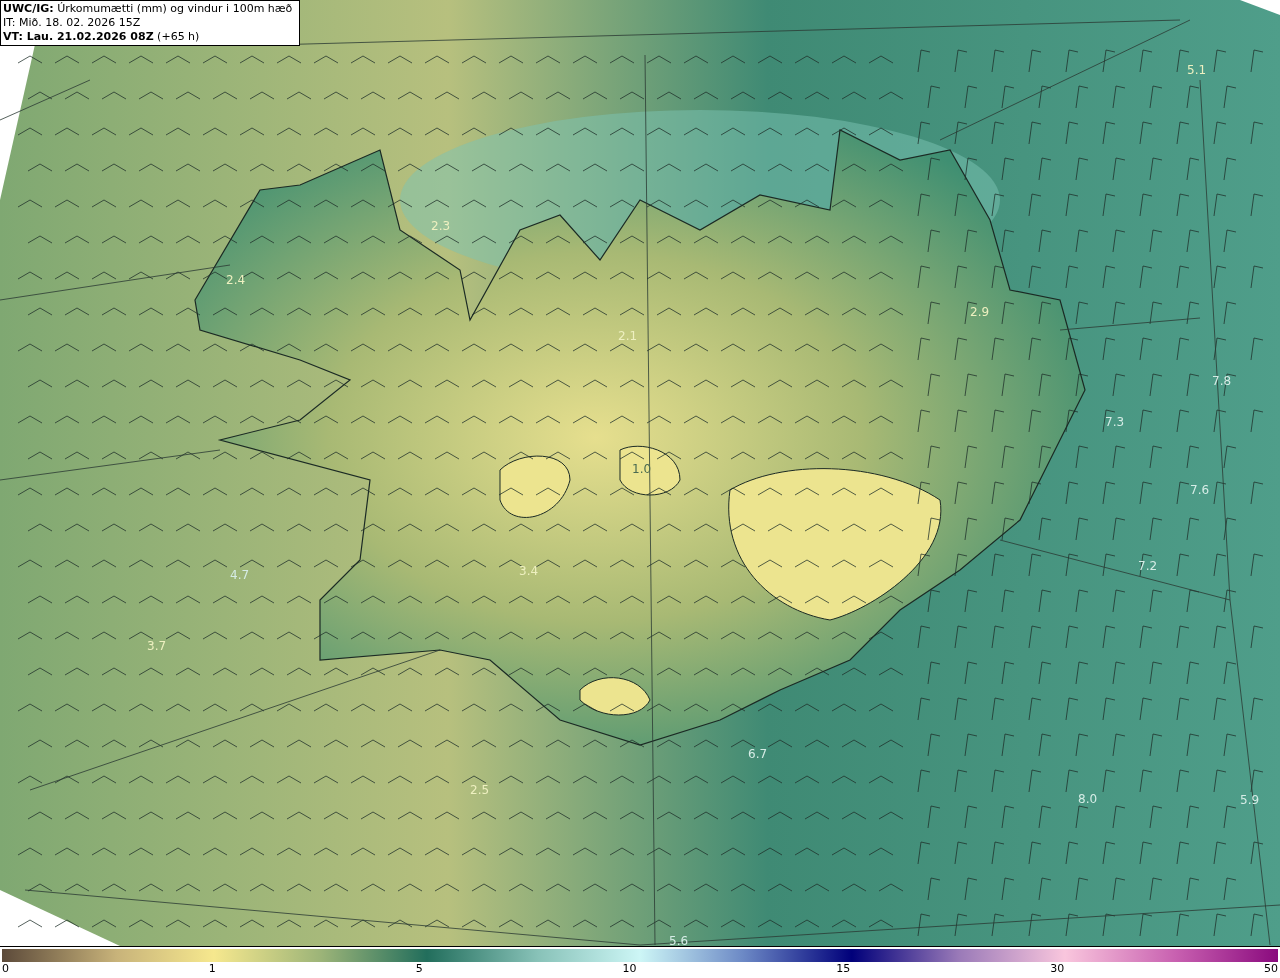 This screenshot has width=1280, height=978. Describe the element at coordinates (980, 312) in the screenshot. I see `value-label: 2.9` at that location.